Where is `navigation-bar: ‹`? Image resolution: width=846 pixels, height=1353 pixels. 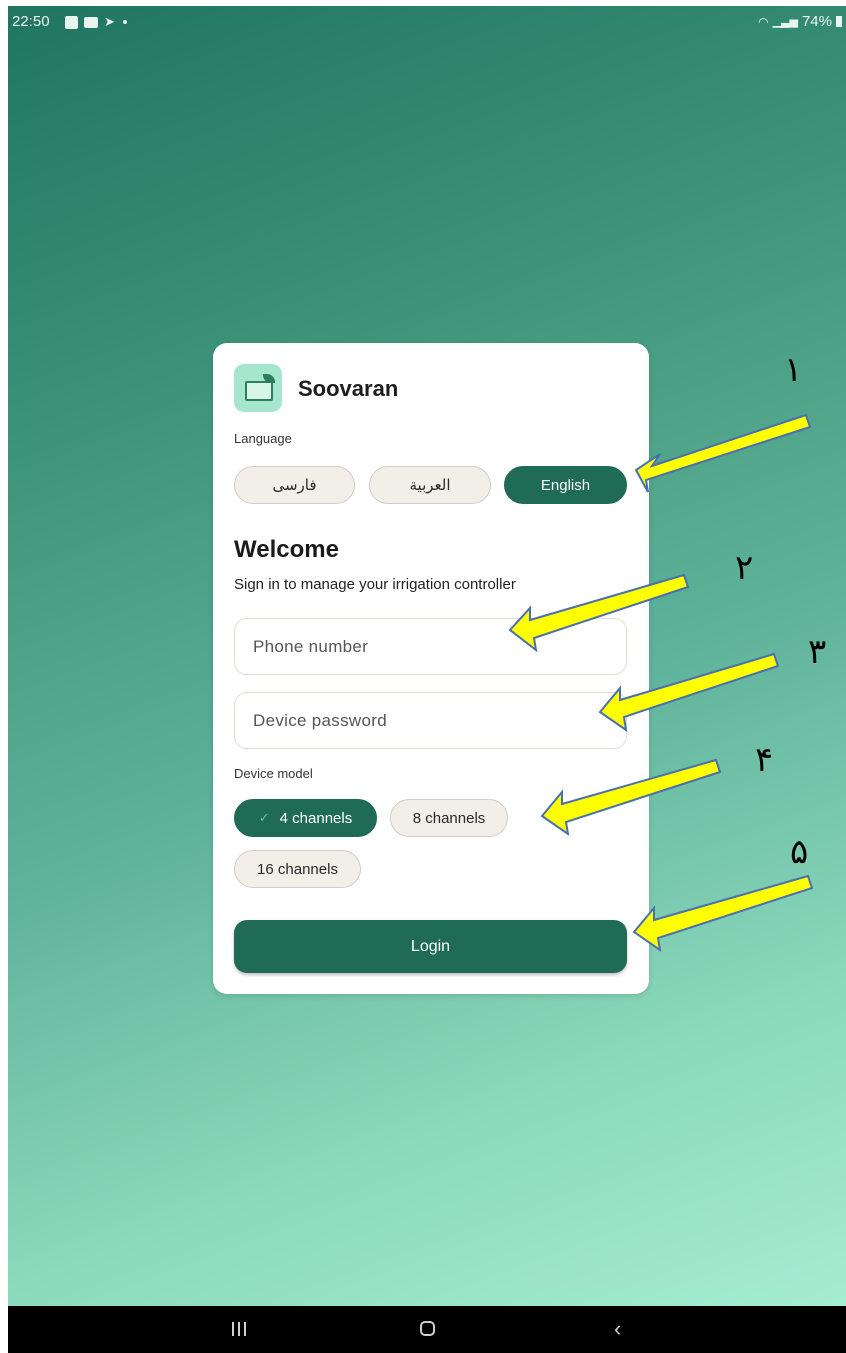
navigation-bar: ‹ is located at coordinates (427, 1329).